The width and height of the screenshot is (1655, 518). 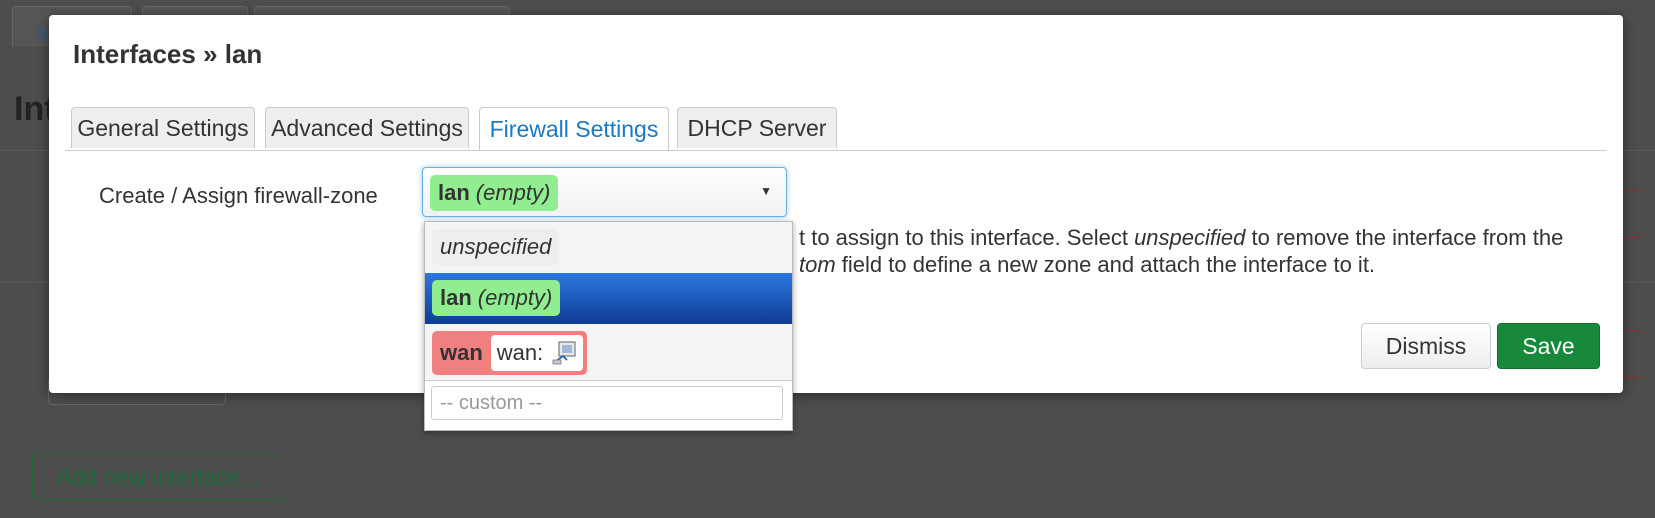 I want to click on zone-dropdown-list: unspecified lan (empty) wan wan:, so click(x=608, y=326).